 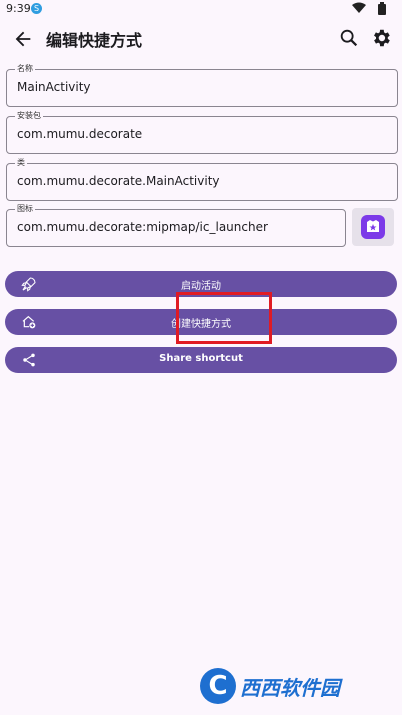 I want to click on watermark-logo: C 西西软件园, so click(x=295, y=686).